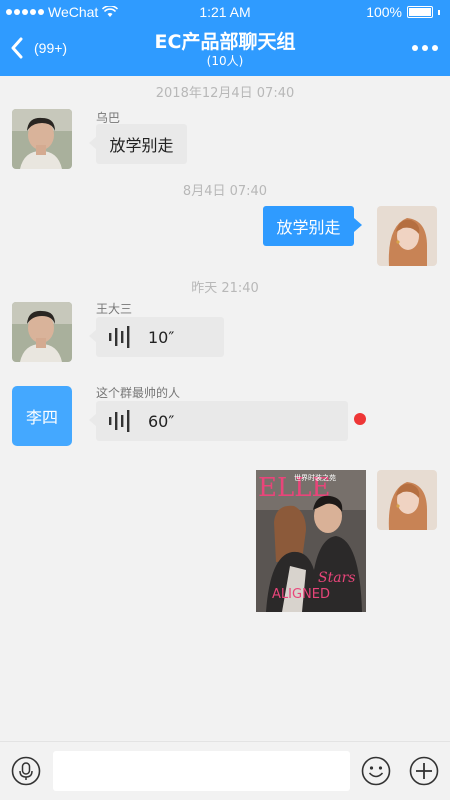 Image resolution: width=450 pixels, height=800 pixels. What do you see at coordinates (415, 48) in the screenshot?
I see `more-icon` at bounding box center [415, 48].